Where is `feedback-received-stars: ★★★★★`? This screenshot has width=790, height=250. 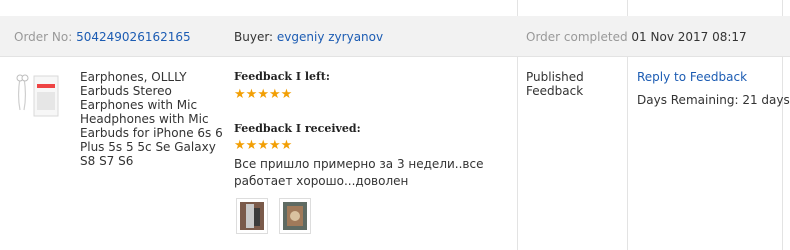 feedback-received-stars: ★★★★★ is located at coordinates (263, 145).